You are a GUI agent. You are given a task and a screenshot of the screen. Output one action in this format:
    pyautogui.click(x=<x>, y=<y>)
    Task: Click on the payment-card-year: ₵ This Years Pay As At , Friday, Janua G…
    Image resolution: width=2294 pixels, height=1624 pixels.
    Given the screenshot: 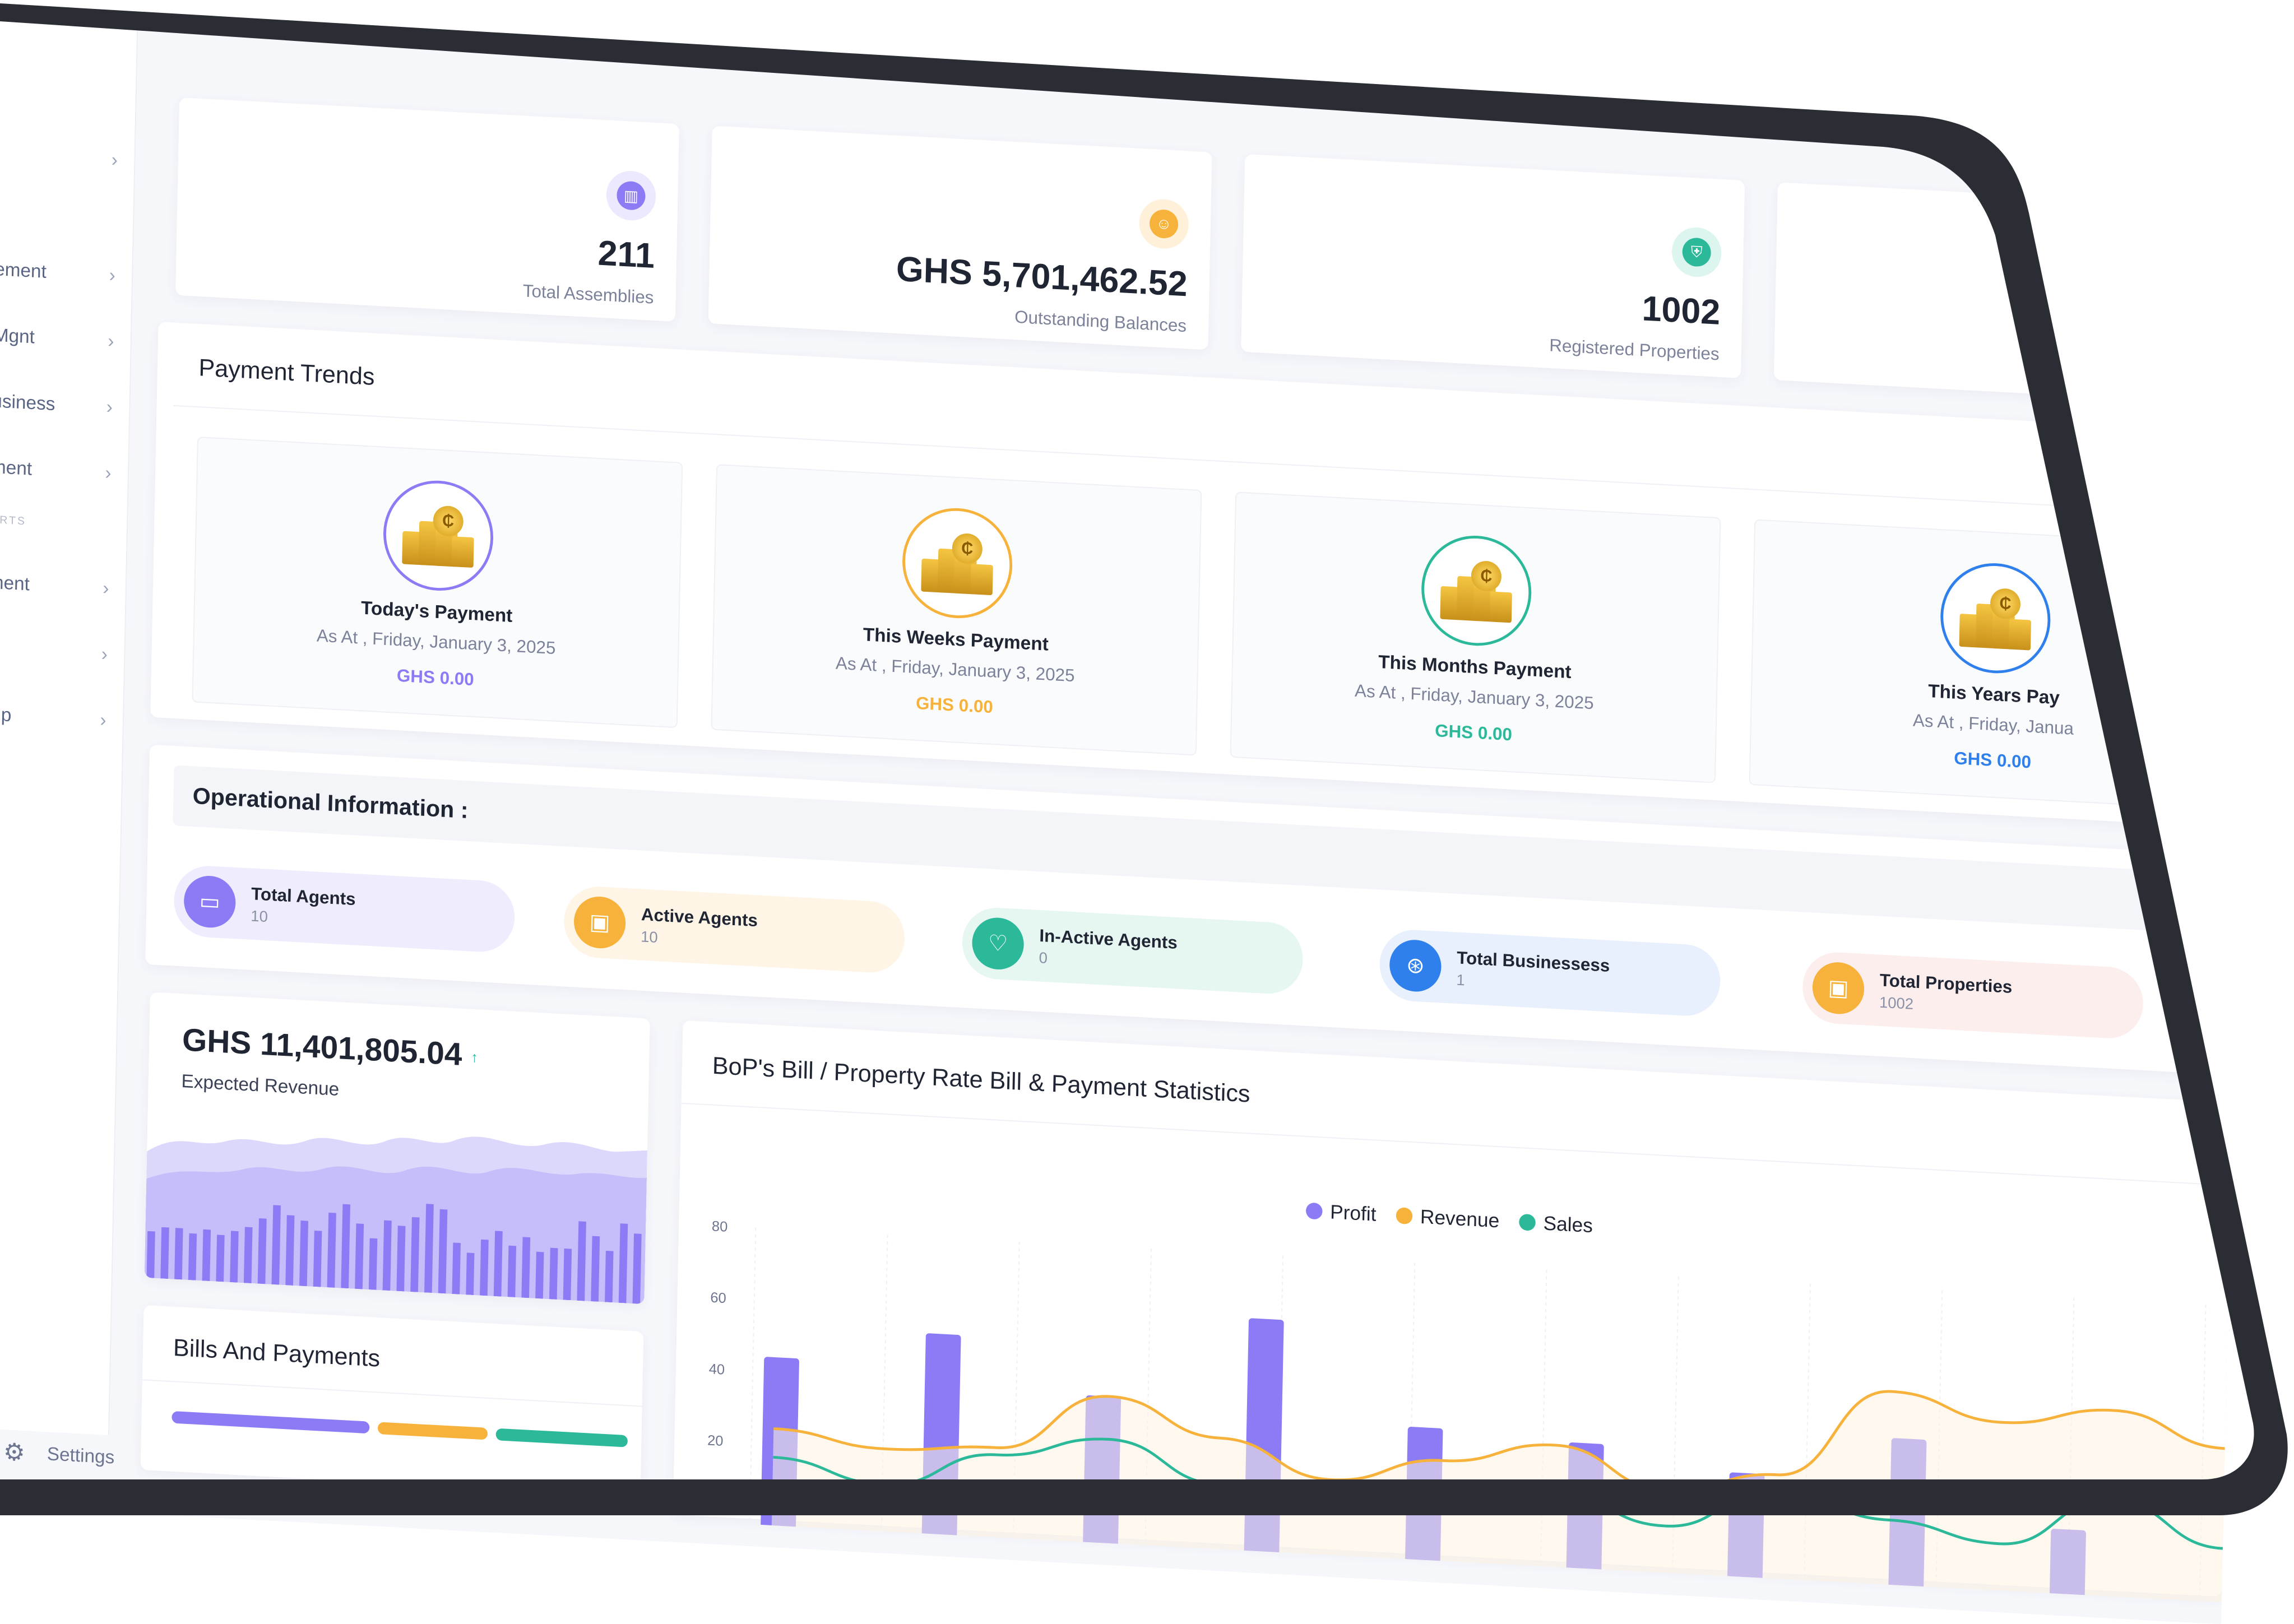 What is the action you would take?
    pyautogui.click(x=1994, y=665)
    